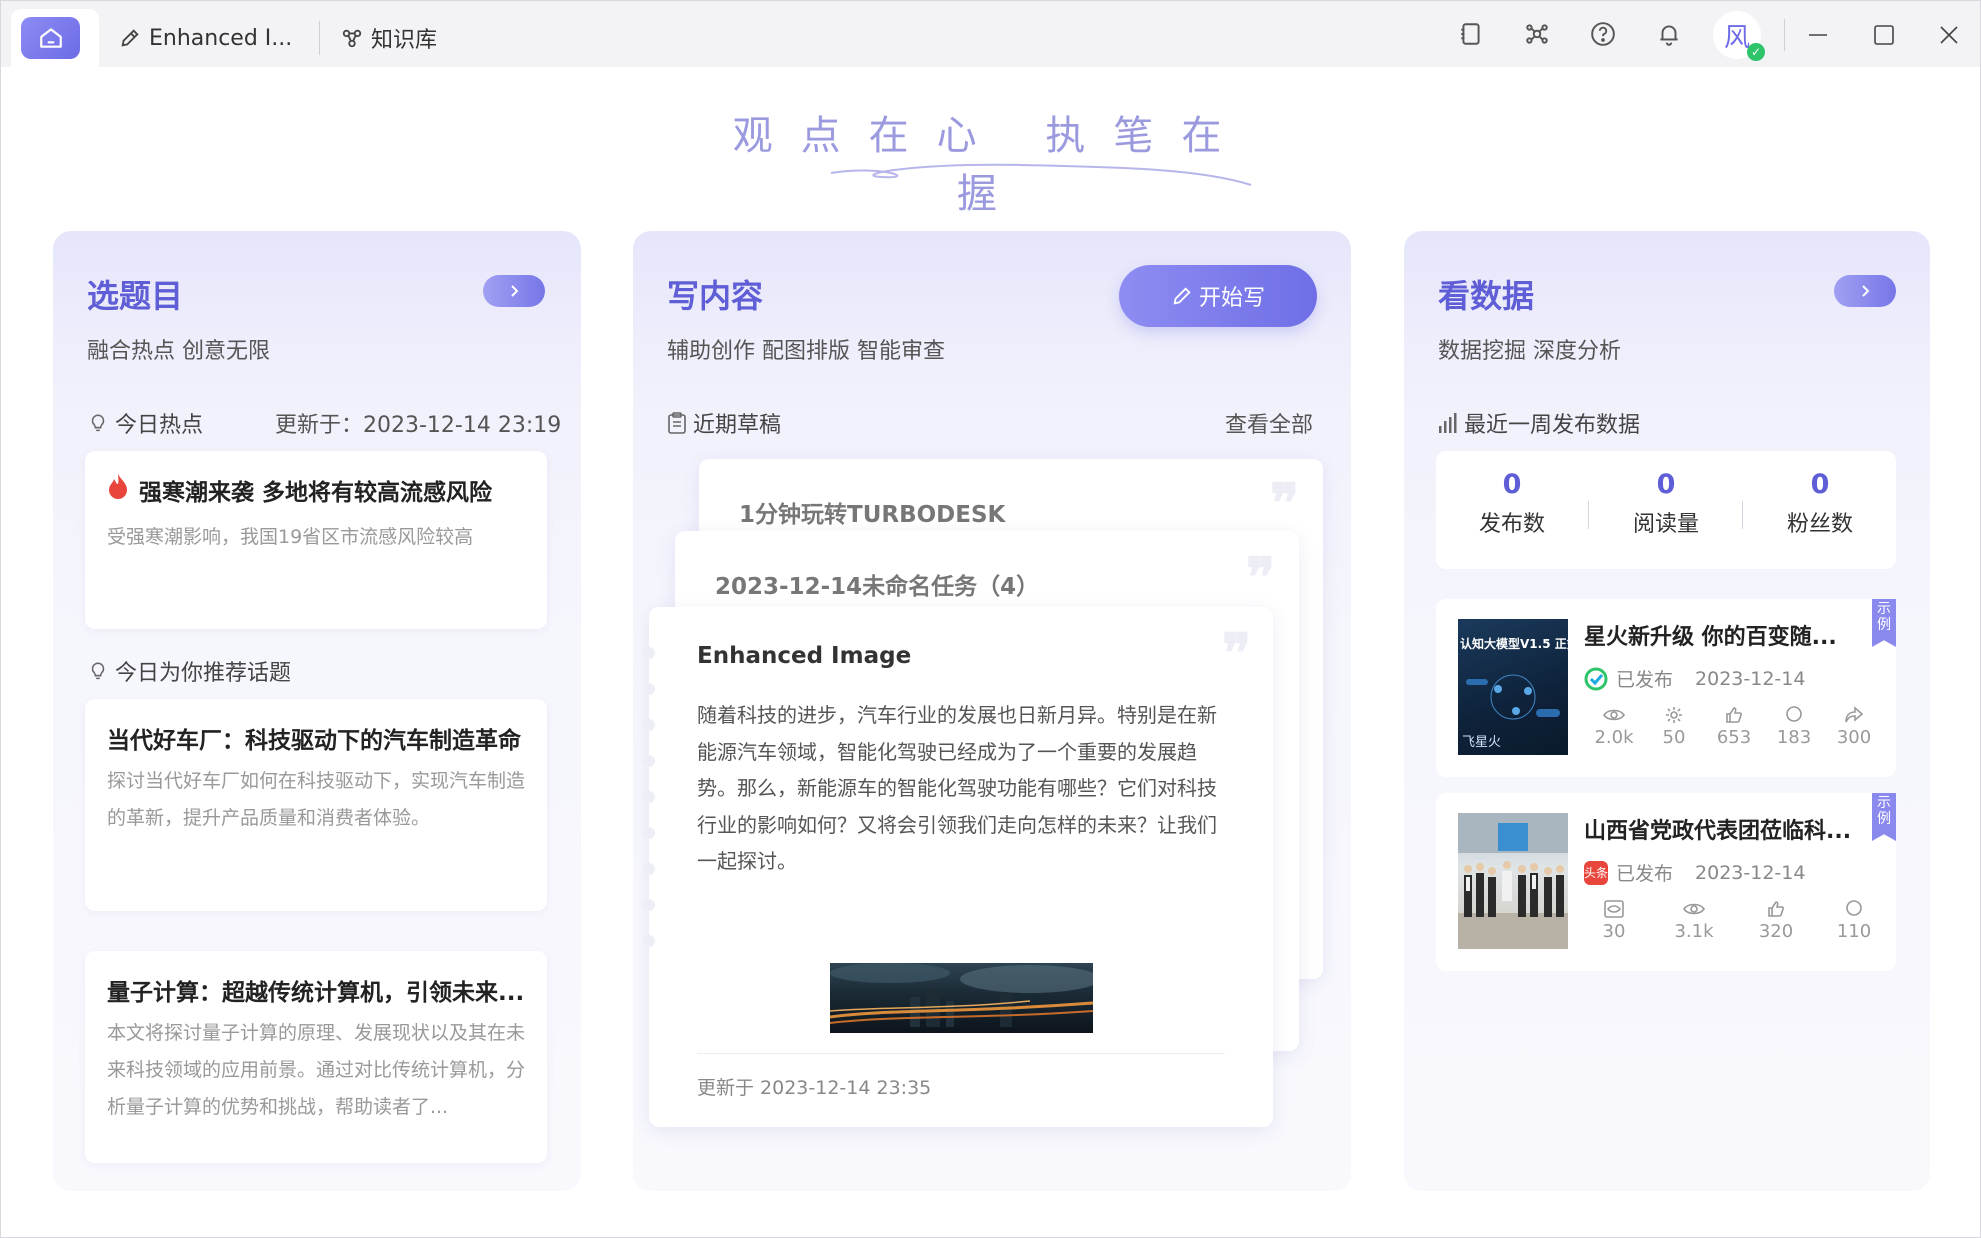  Describe the element at coordinates (1820, 503) in the screenshot. I see `stat-fans: 0 粉丝数` at that location.